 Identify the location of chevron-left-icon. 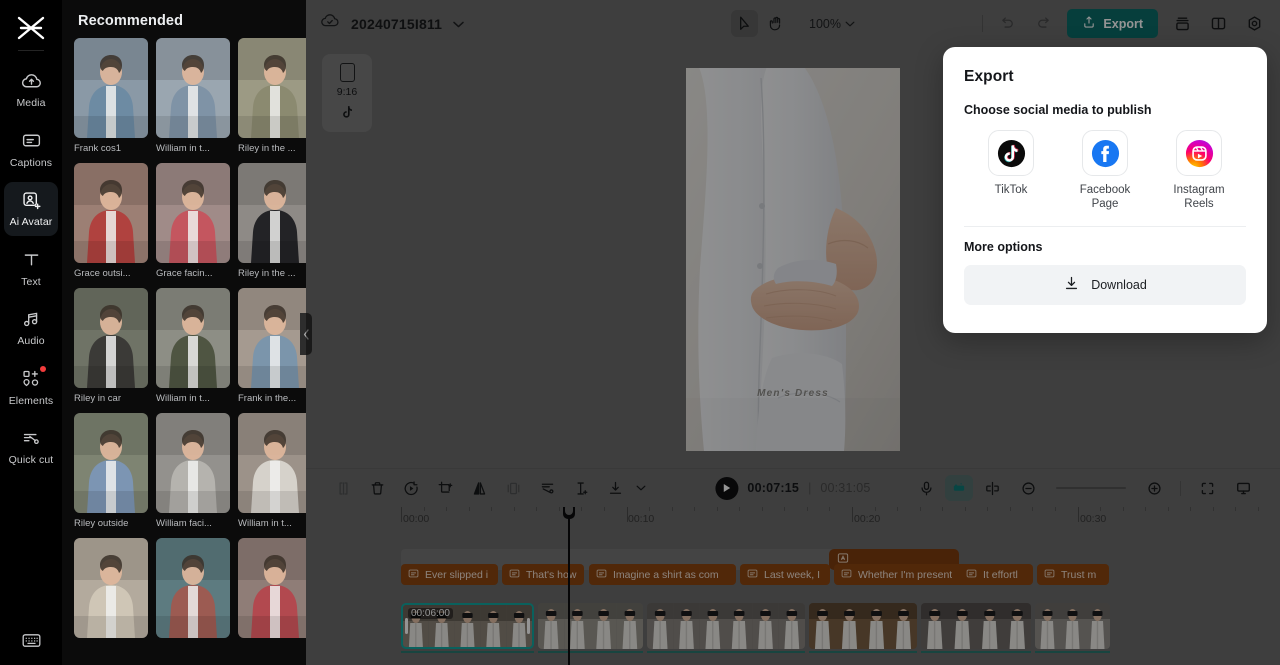
(306, 334).